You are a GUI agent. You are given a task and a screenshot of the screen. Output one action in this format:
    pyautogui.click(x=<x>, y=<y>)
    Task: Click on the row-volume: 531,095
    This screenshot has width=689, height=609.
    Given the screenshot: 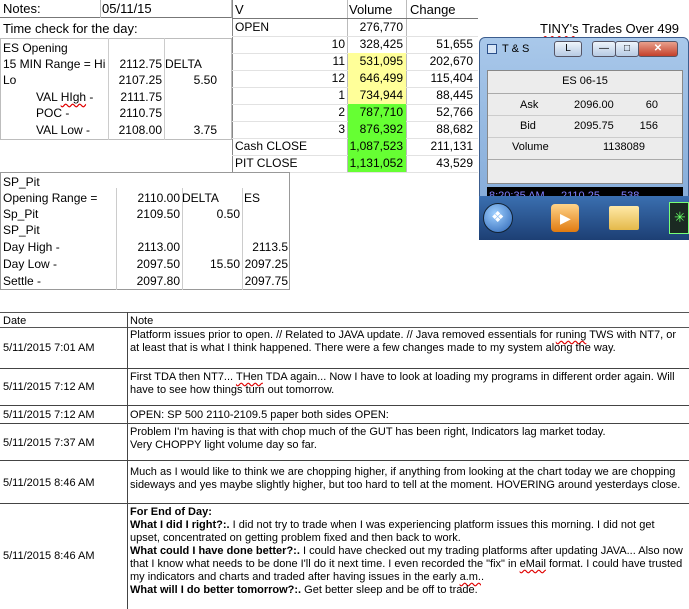 What is the action you would take?
    pyautogui.click(x=377, y=61)
    